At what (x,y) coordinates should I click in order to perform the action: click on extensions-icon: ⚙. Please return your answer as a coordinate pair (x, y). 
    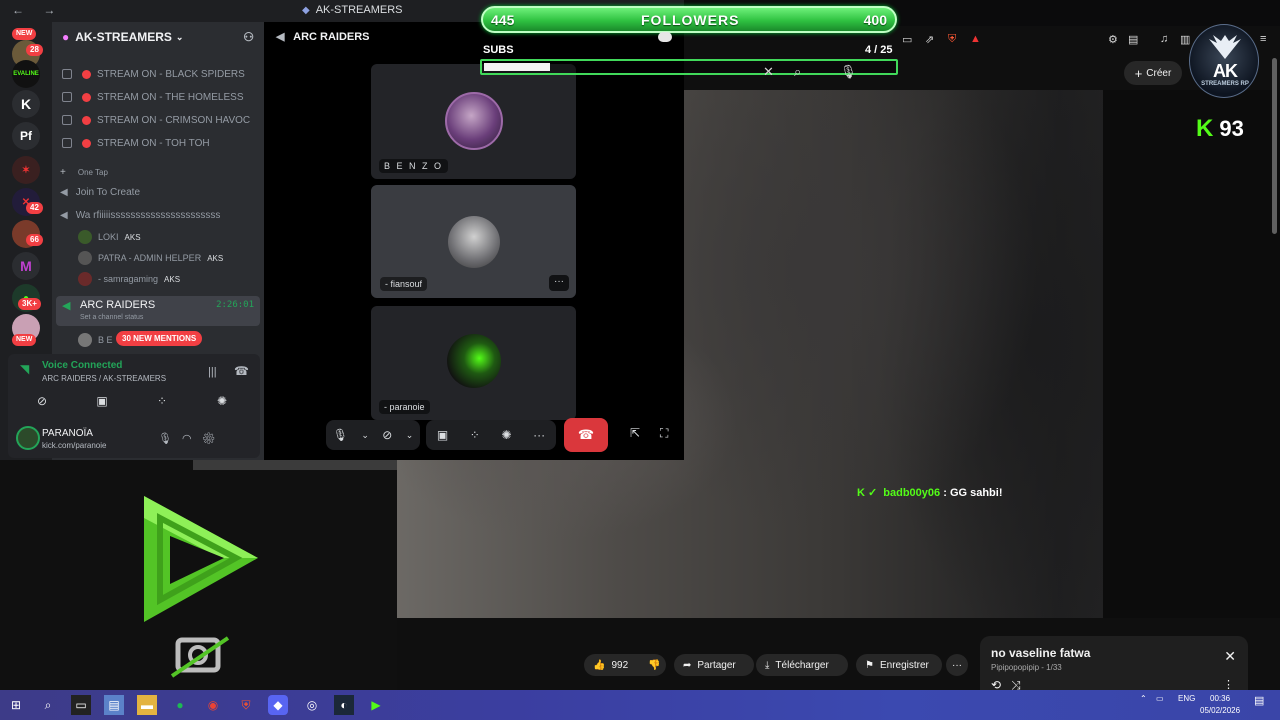
    Looking at the image, I should click on (1113, 39).